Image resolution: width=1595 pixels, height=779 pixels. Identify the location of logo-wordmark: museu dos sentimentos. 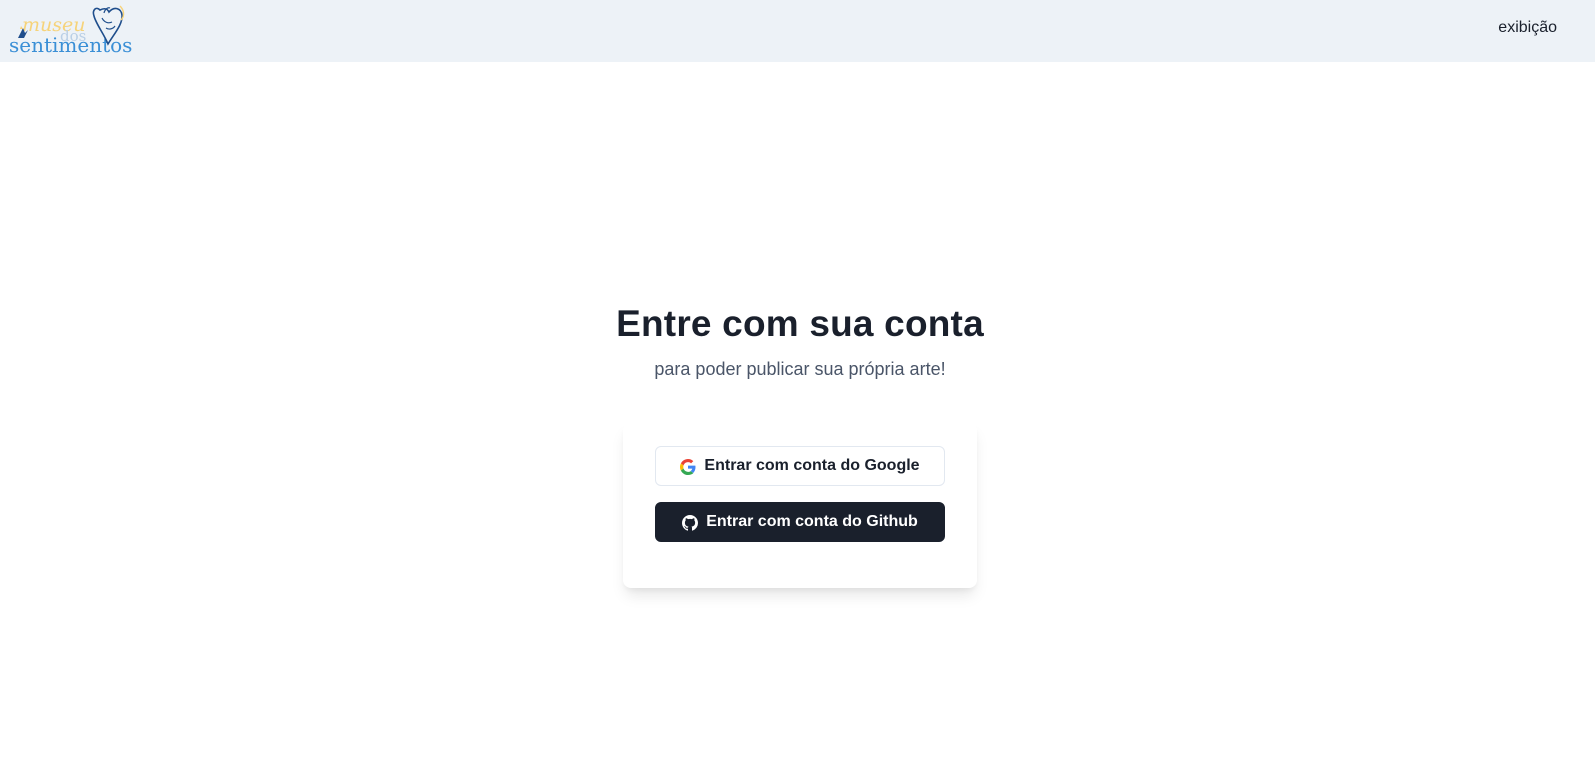
(70, 31).